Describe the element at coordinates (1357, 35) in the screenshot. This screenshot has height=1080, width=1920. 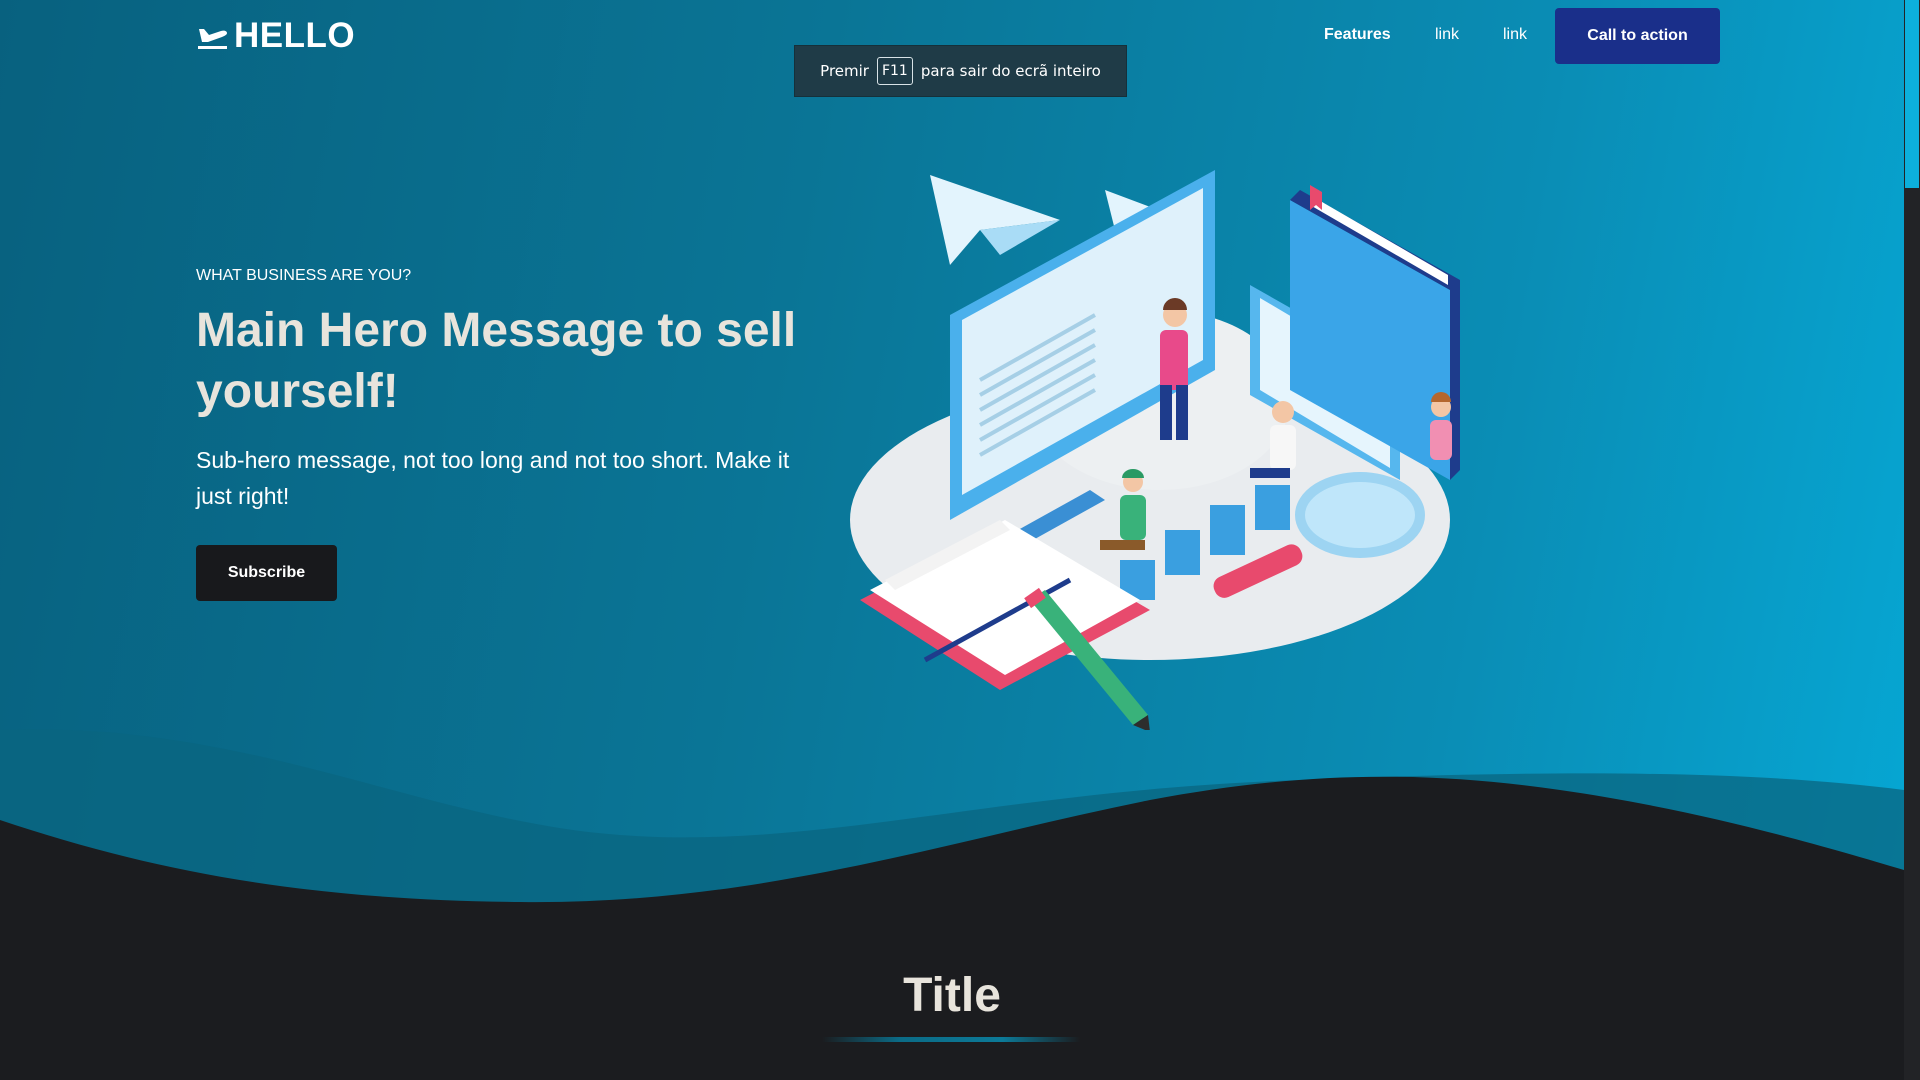
I see `nav-features-link: Features` at that location.